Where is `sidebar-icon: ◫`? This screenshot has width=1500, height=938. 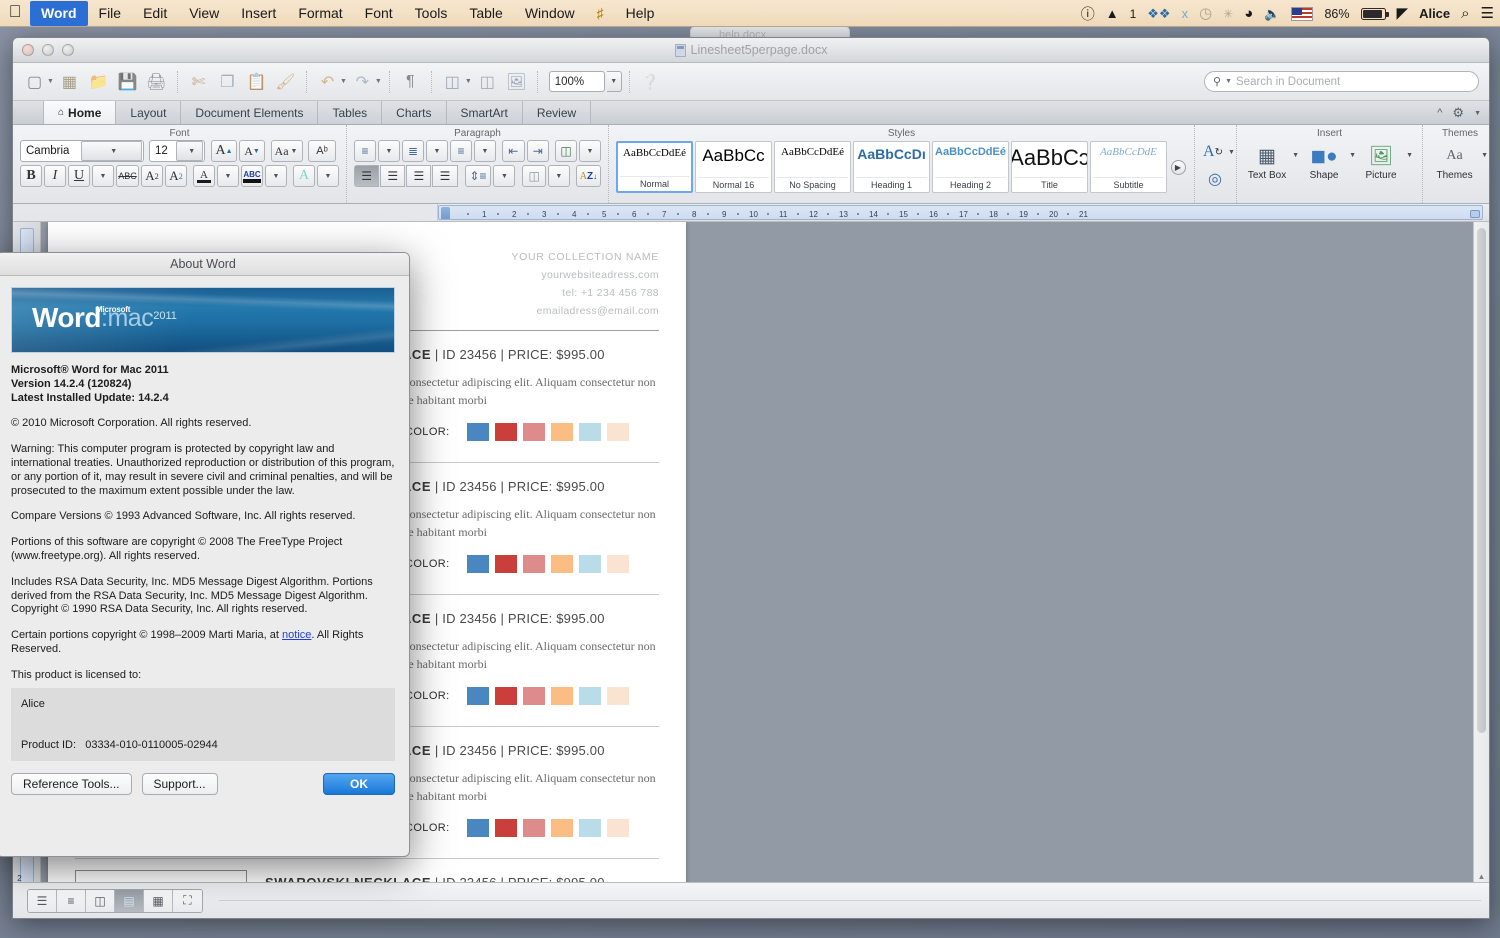 sidebar-icon: ◫ is located at coordinates (487, 81).